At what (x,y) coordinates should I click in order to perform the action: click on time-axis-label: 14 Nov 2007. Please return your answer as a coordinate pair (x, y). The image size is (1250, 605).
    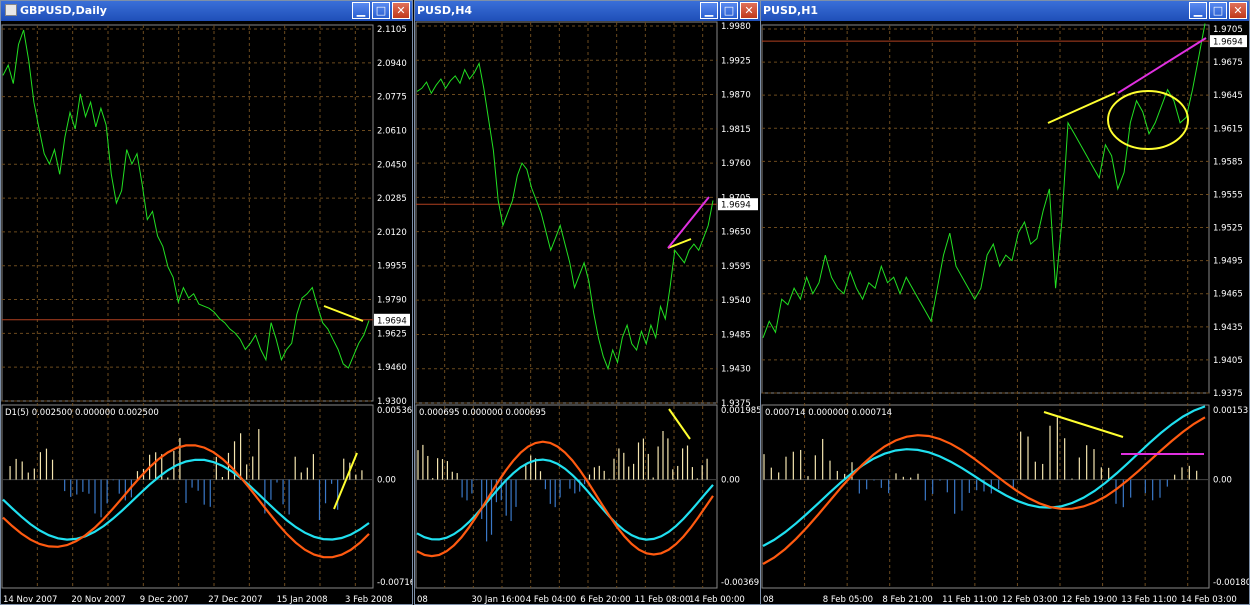
    Looking at the image, I should click on (30, 600).